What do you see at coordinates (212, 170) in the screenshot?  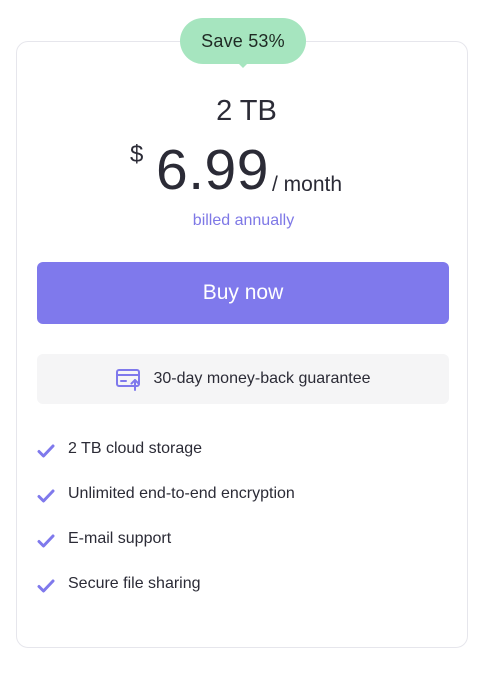 I see `price-amount: 6.99` at bounding box center [212, 170].